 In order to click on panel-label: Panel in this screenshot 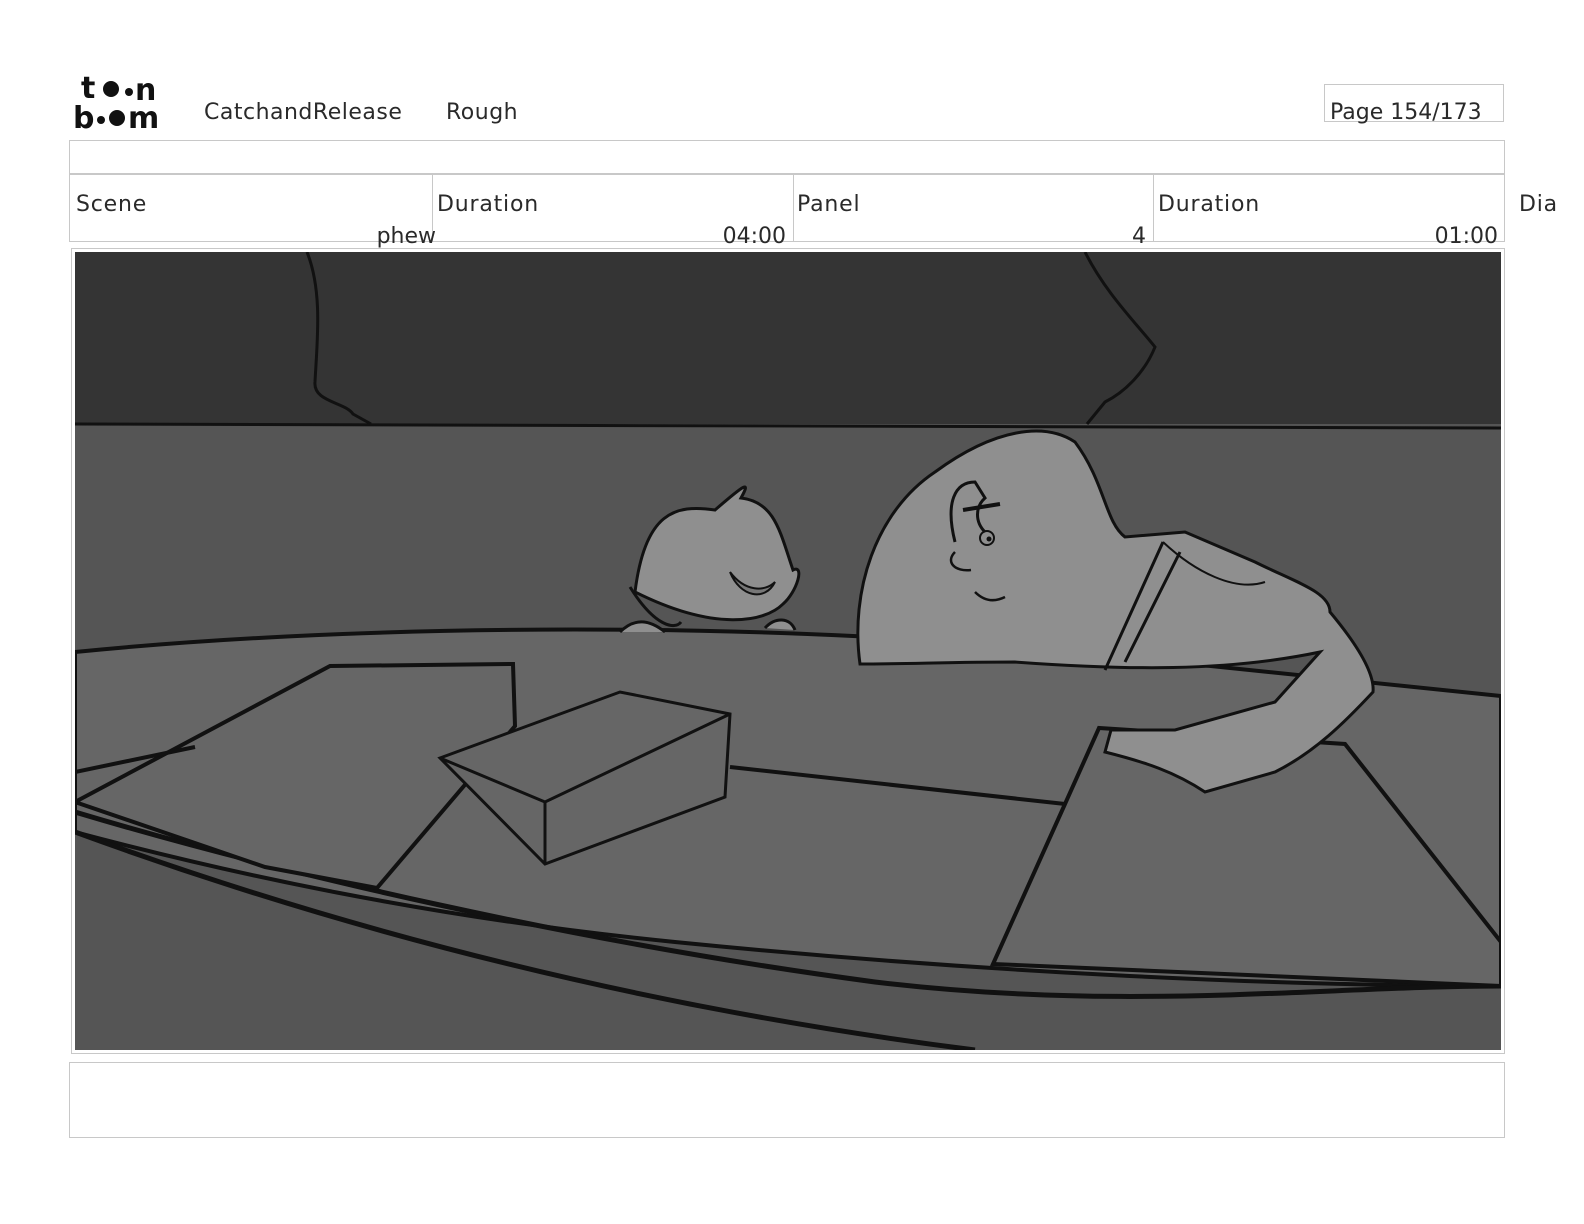, I will do `click(829, 204)`.